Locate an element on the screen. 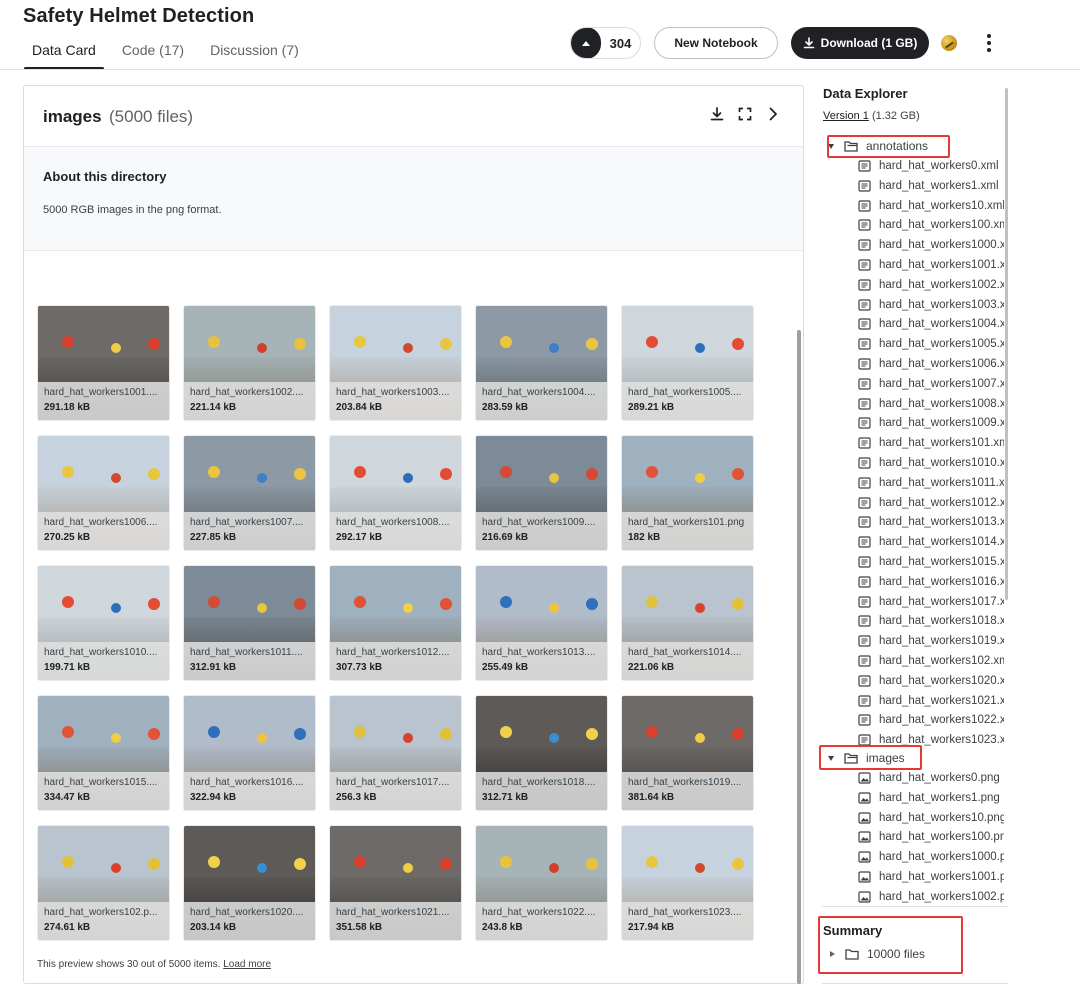 The height and width of the screenshot is (998, 1080). tree-file-xml: hard_hat_workers1013.xml is located at coordinates (931, 522).